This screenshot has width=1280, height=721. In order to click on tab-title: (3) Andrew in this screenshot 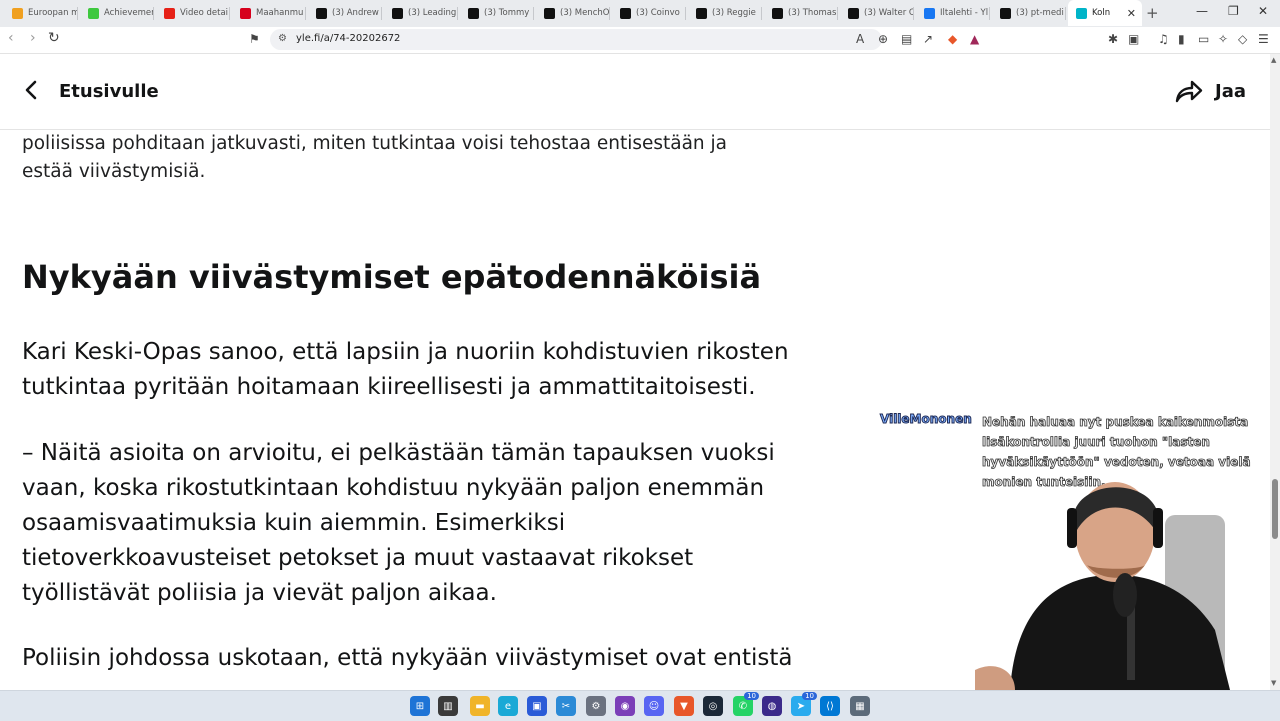, I will do `click(355, 13)`.